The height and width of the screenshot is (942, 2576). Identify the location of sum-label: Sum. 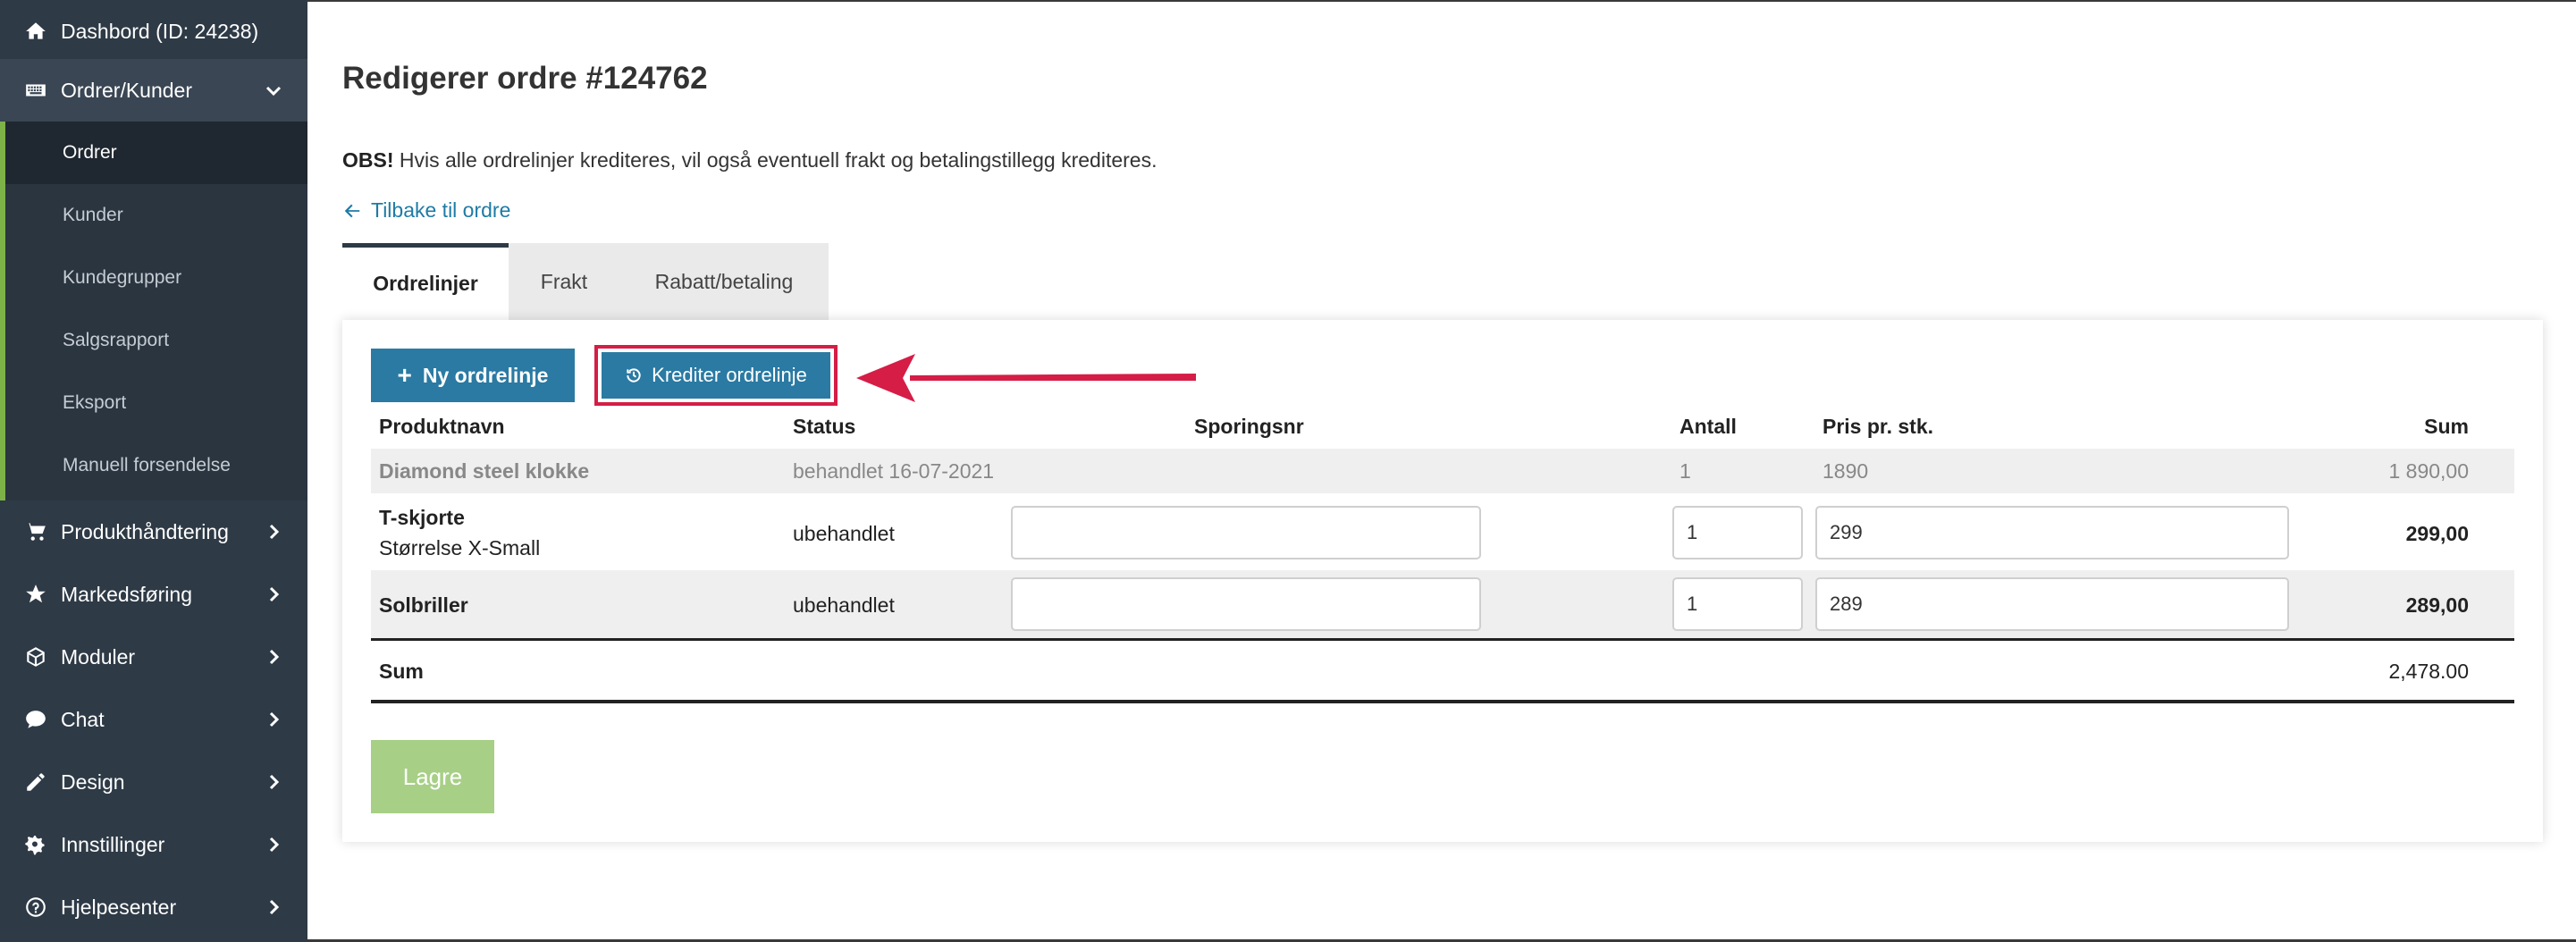
(402, 671).